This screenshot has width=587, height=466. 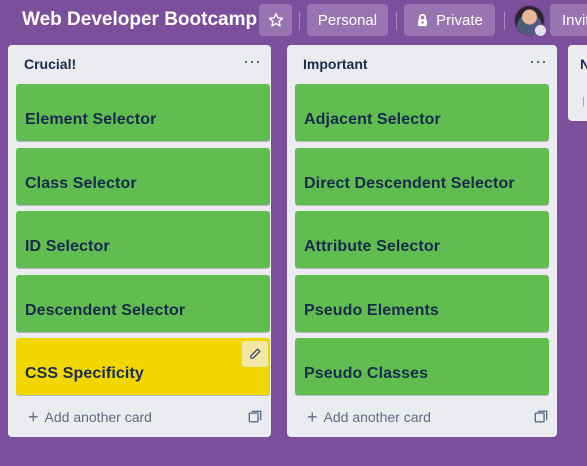 What do you see at coordinates (577, 83) in the screenshot?
I see `list-partial: N` at bounding box center [577, 83].